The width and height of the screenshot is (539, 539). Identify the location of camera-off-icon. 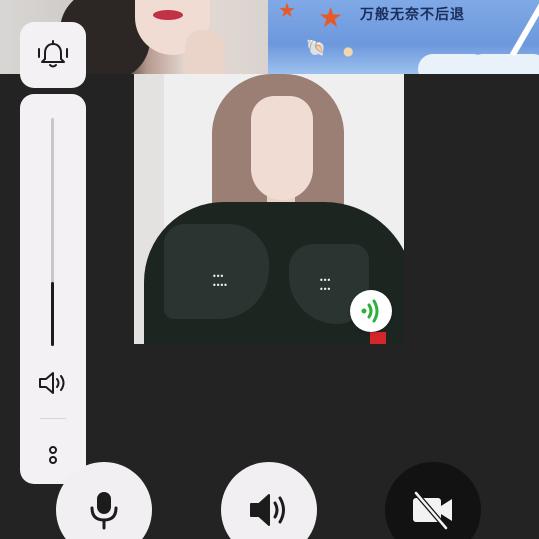
(432, 510).